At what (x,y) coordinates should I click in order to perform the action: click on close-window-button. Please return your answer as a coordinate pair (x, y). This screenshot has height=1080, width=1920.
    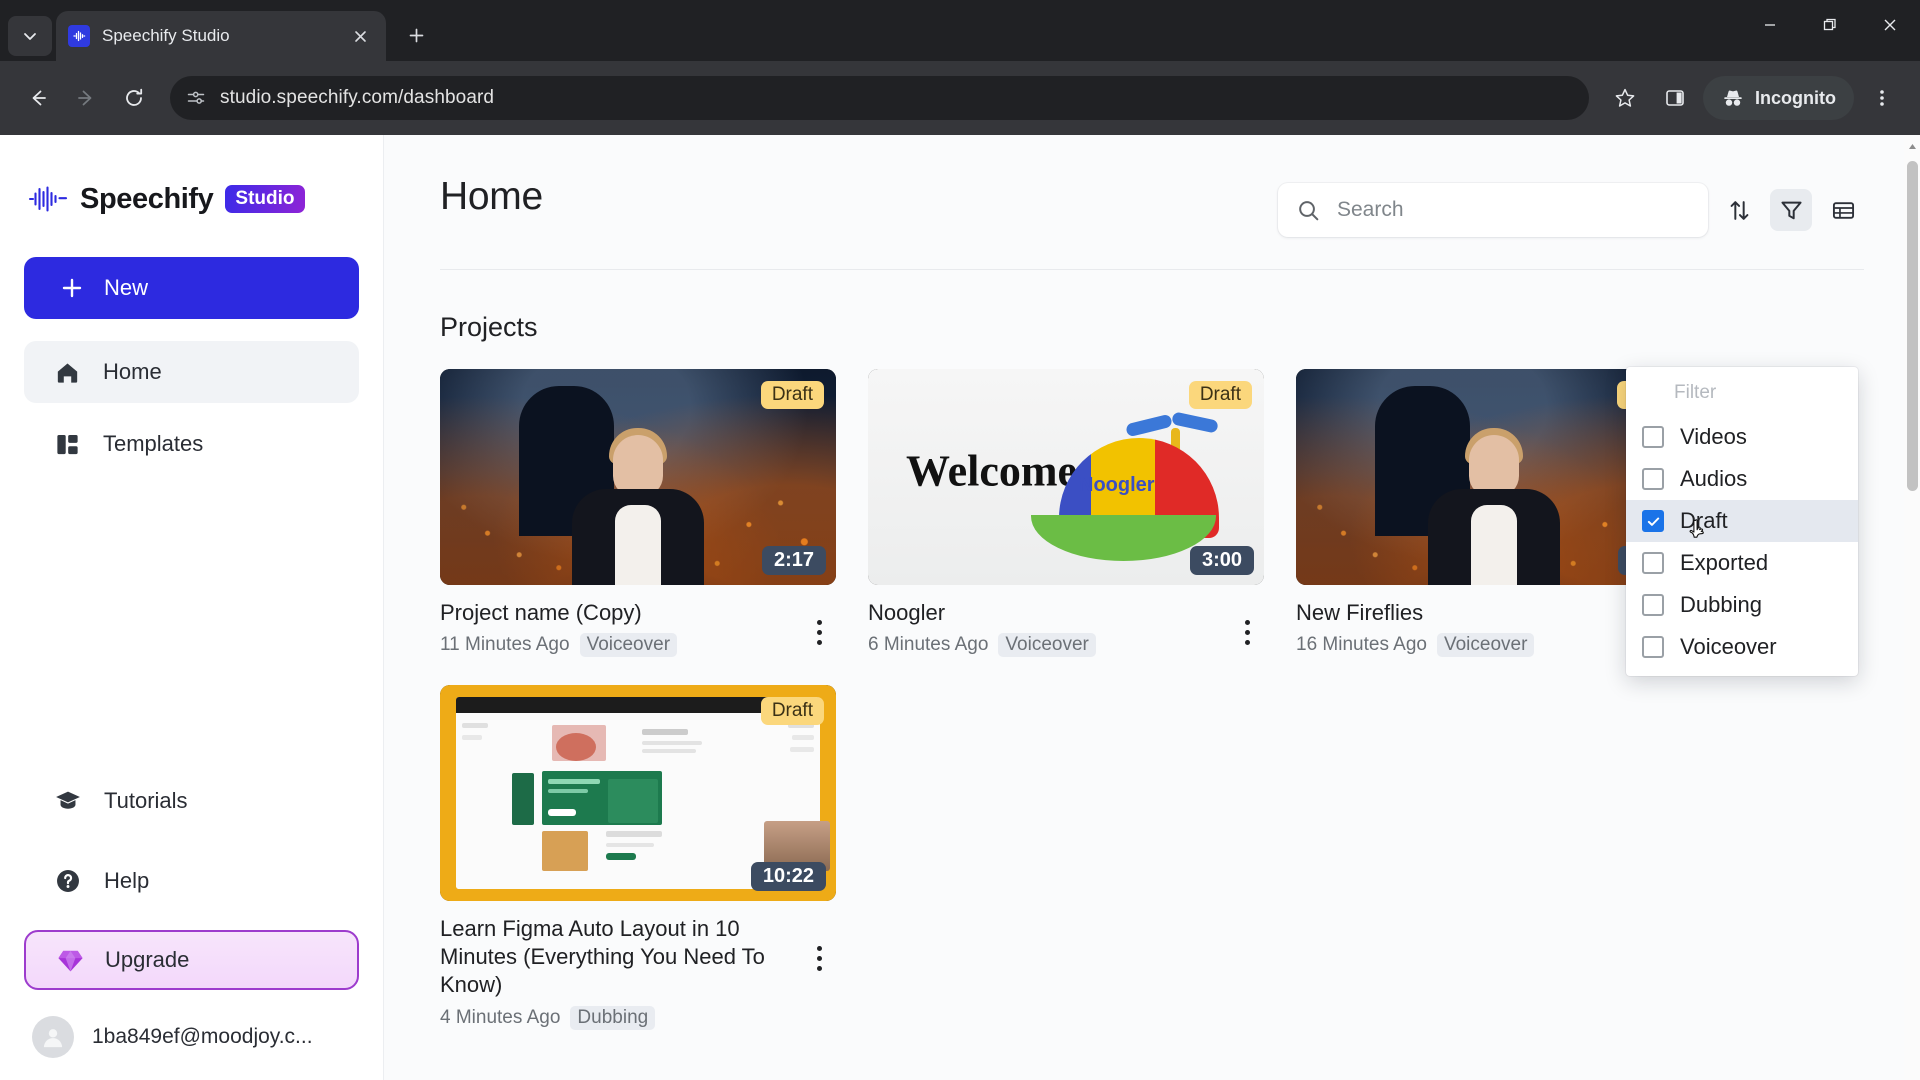
    Looking at the image, I should click on (1890, 25).